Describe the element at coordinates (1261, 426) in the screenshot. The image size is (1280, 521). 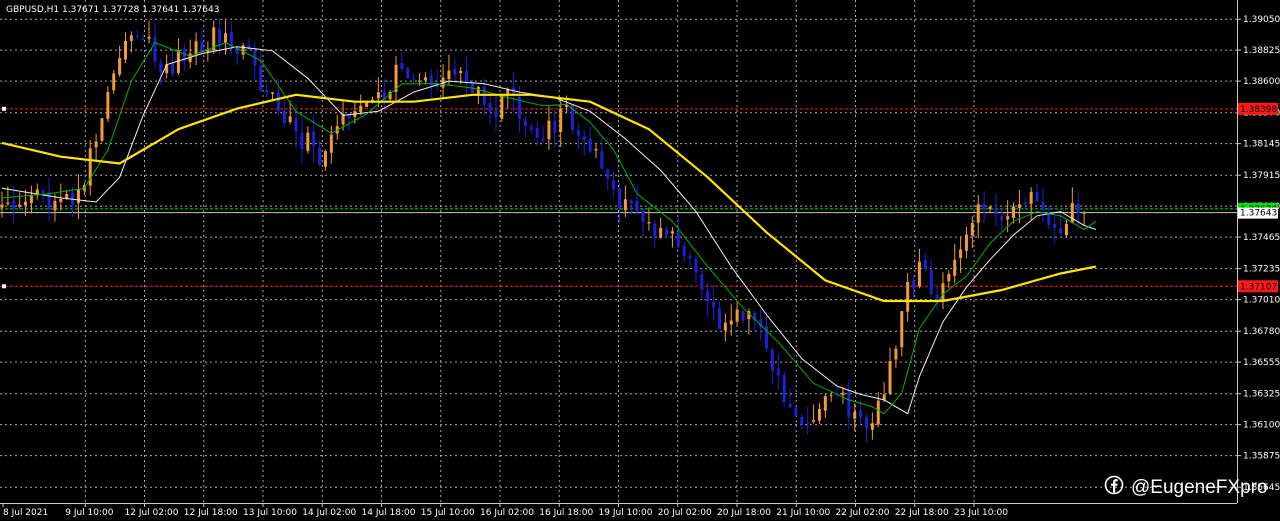
I see `price-tick-label: 1.36100` at that location.